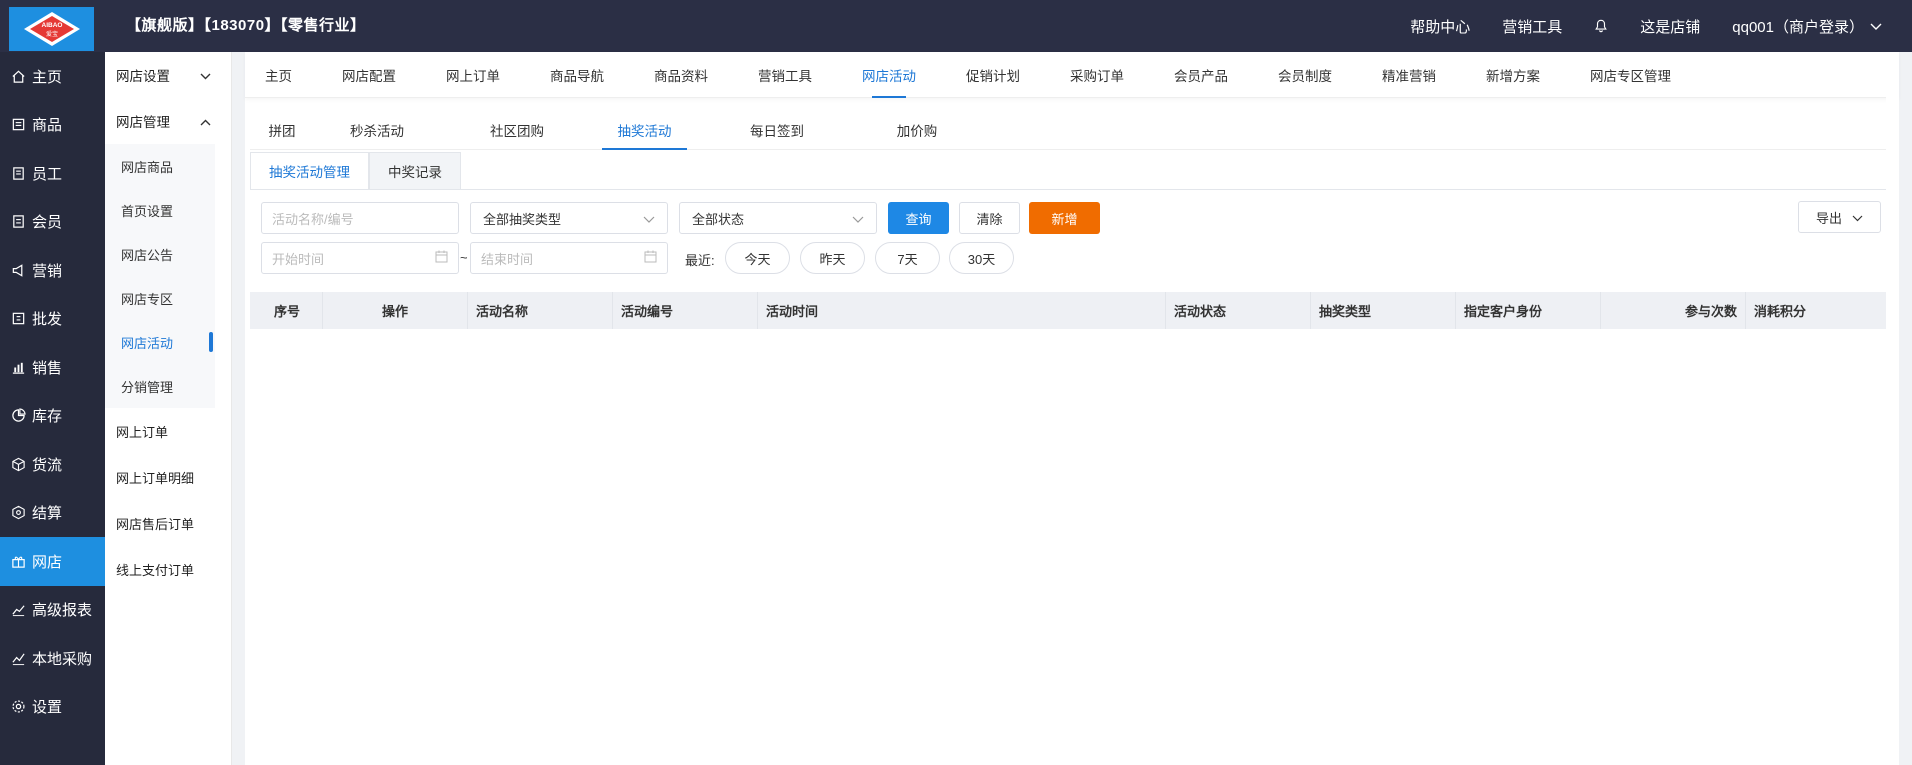 The image size is (1912, 765). Describe the element at coordinates (918, 218) in the screenshot. I see `query-button: 查询` at that location.